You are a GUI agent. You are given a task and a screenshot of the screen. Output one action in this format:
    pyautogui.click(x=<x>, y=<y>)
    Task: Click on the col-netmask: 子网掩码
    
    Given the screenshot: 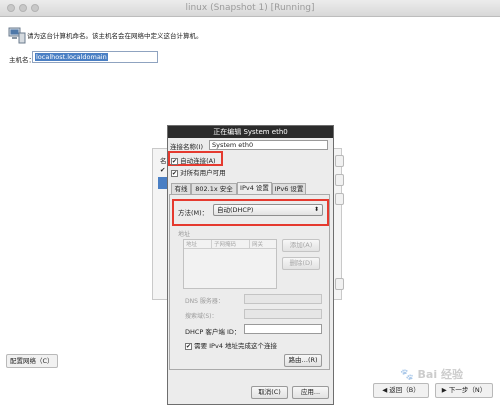 What is the action you would take?
    pyautogui.click(x=231, y=244)
    